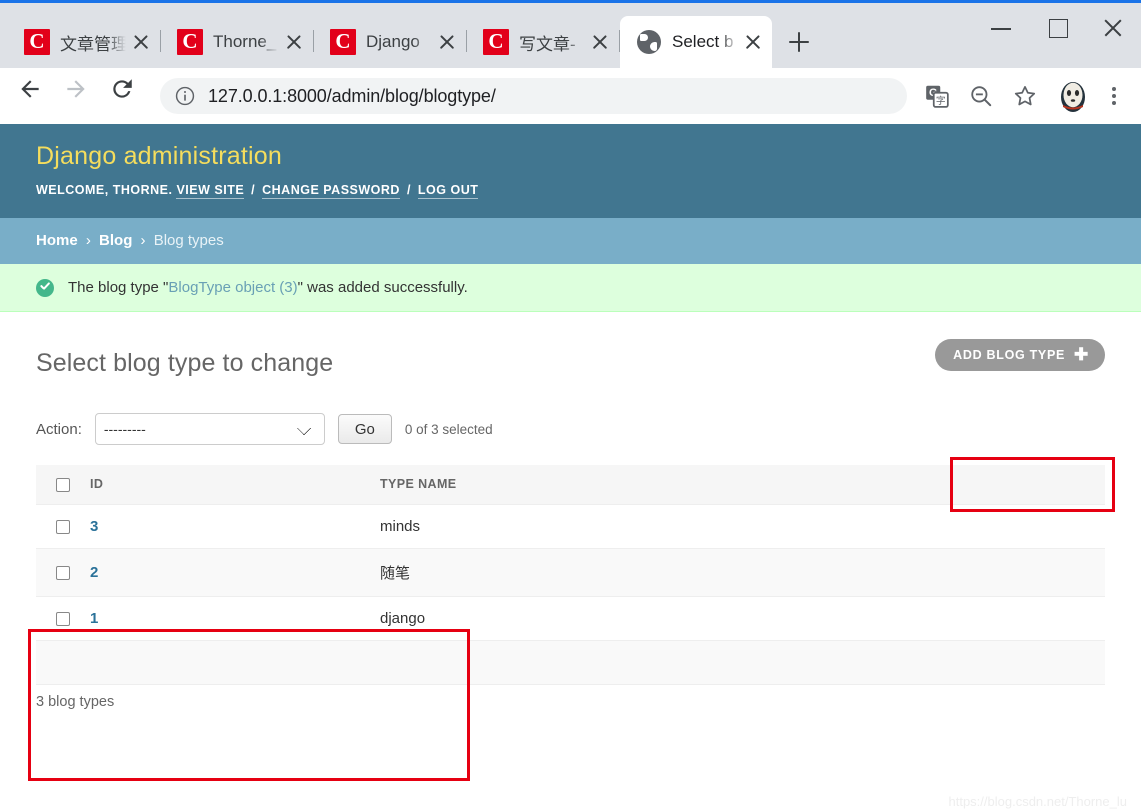 The image size is (1141, 812). I want to click on browser-tab-4: C 写文章-, so click(543, 42).